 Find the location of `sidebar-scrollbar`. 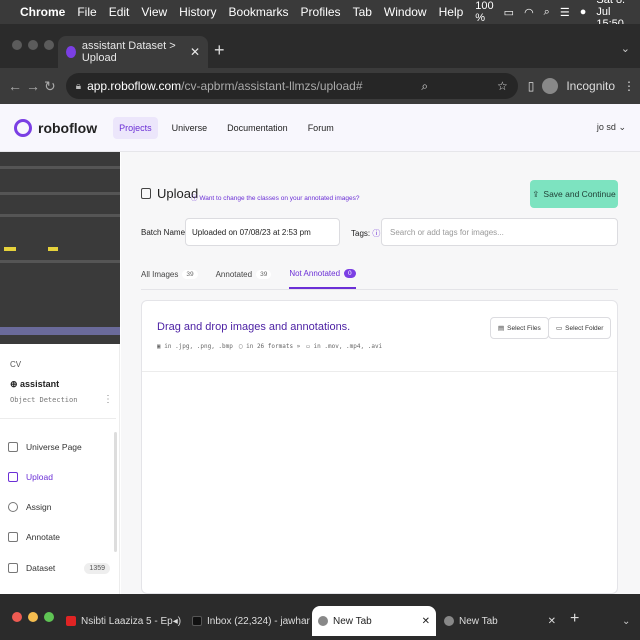

sidebar-scrollbar is located at coordinates (115, 492).